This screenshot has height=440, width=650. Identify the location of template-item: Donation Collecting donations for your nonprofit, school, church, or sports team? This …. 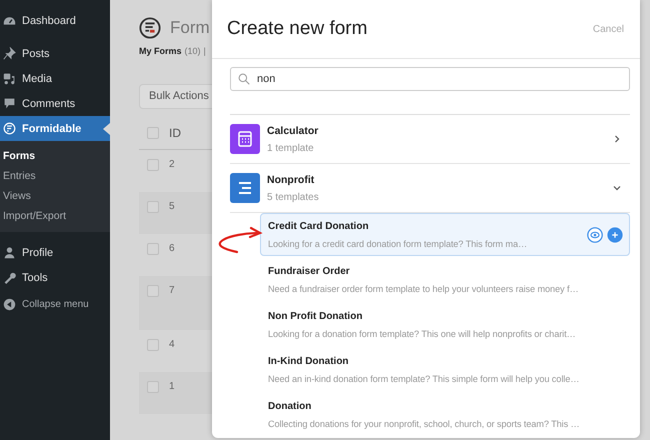
(445, 414).